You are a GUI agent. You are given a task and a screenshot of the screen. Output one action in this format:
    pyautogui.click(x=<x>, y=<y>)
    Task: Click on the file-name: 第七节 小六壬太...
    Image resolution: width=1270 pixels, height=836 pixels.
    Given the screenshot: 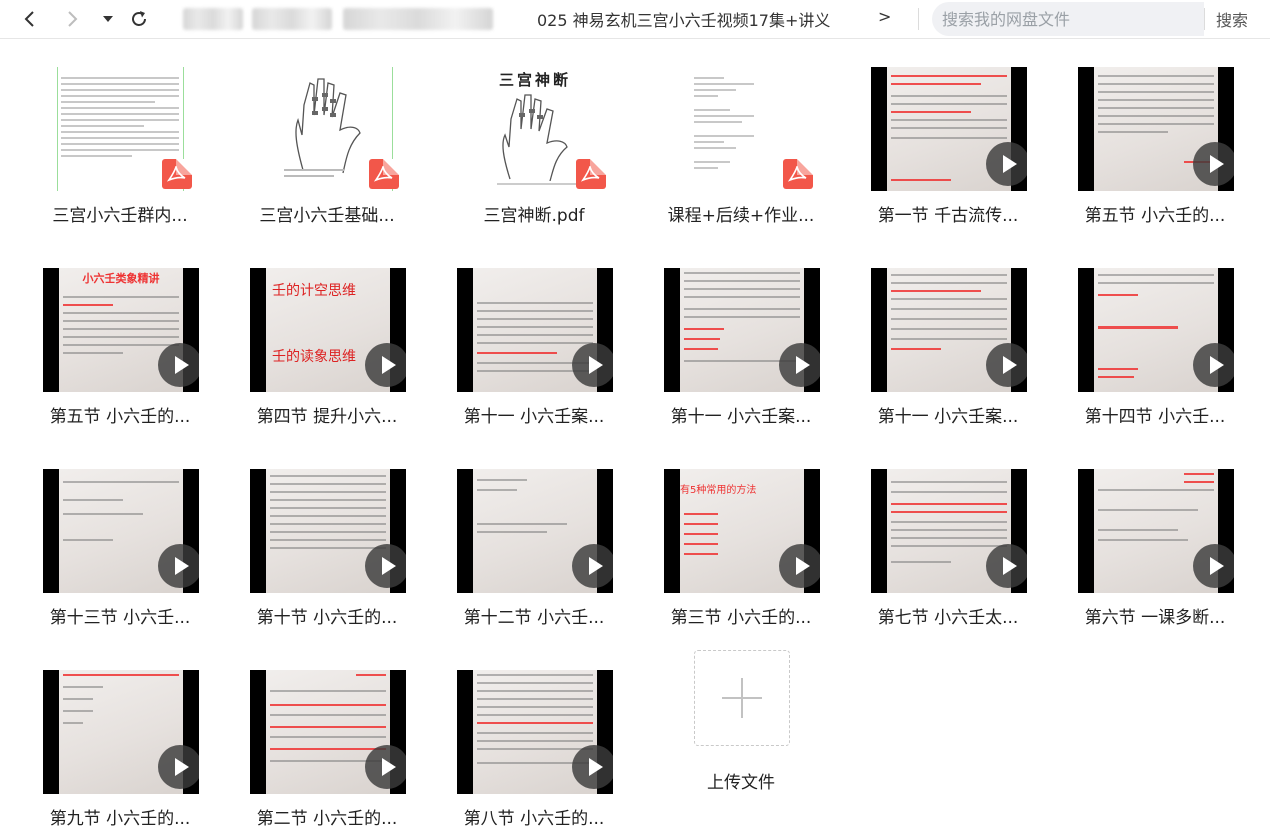 What is the action you would take?
    pyautogui.click(x=948, y=618)
    